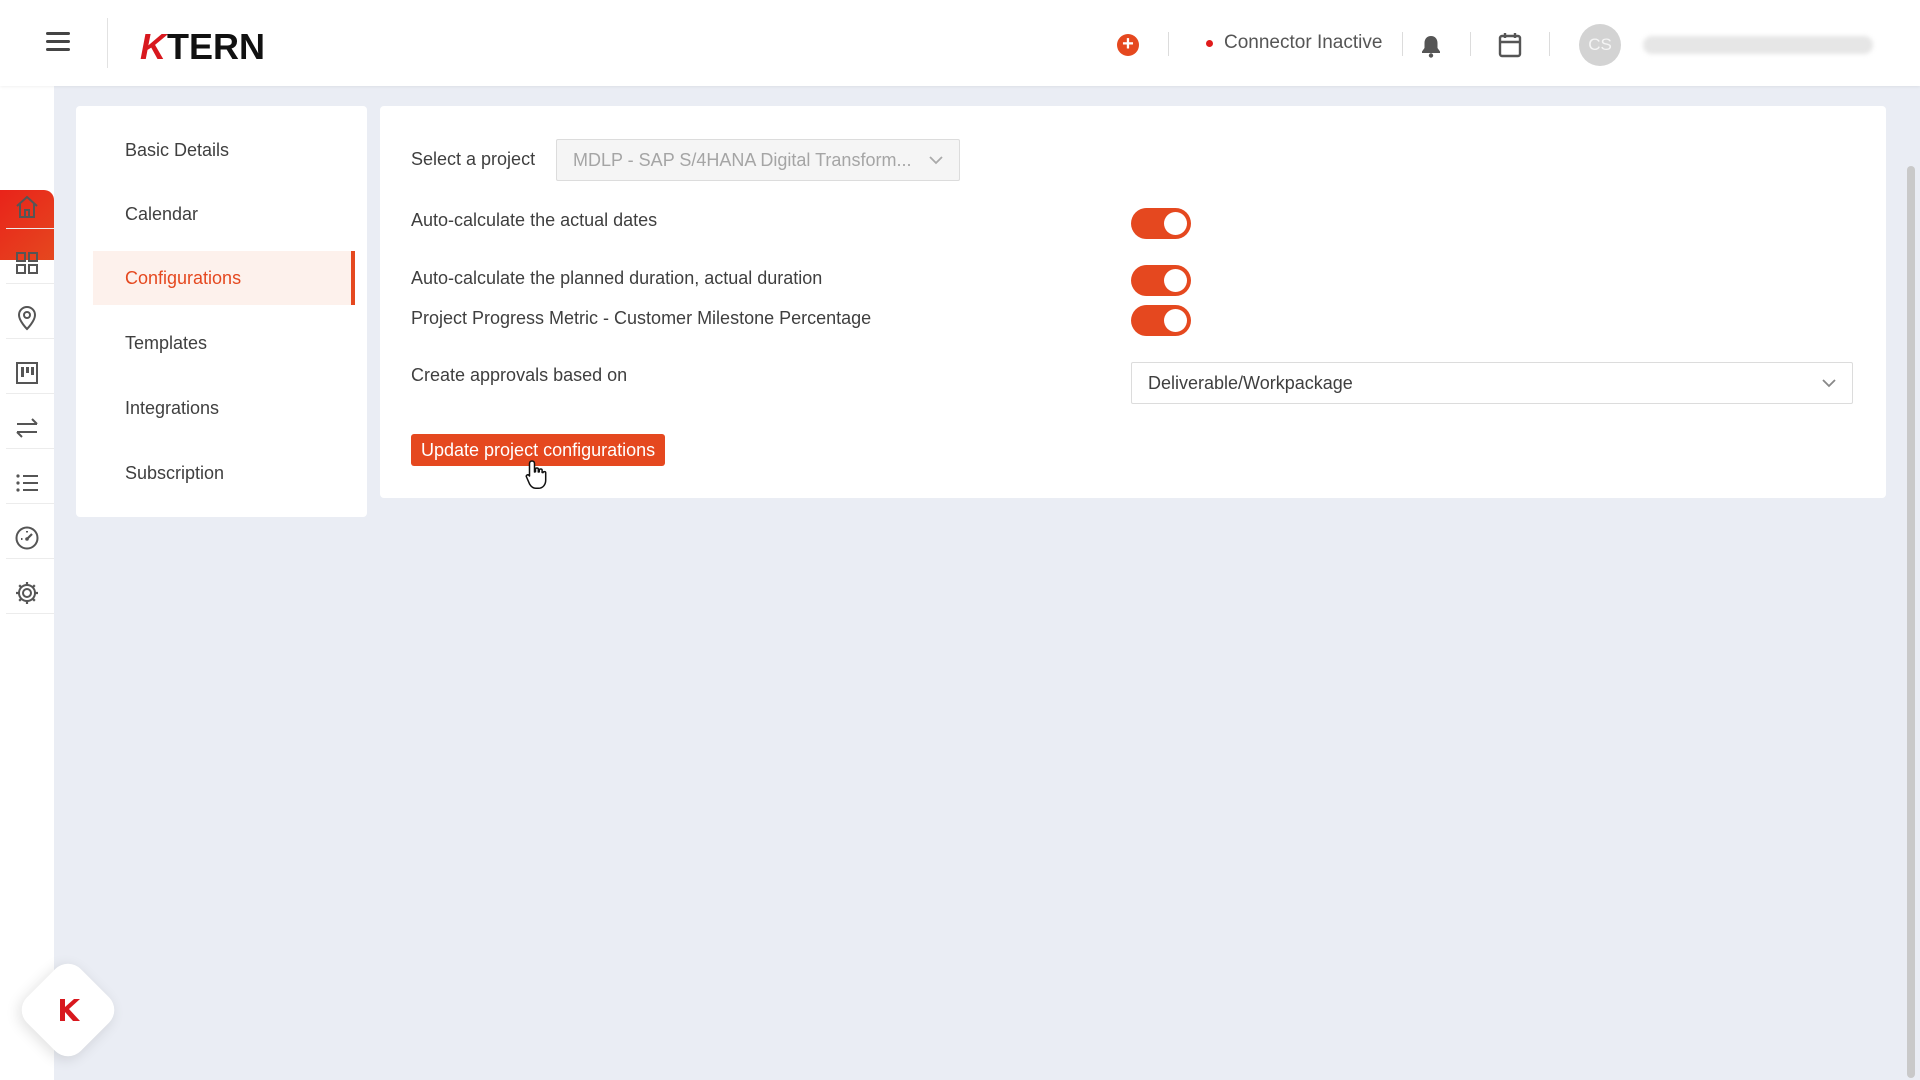 The height and width of the screenshot is (1080, 1920). I want to click on transfer-arrows-icon, so click(27, 428).